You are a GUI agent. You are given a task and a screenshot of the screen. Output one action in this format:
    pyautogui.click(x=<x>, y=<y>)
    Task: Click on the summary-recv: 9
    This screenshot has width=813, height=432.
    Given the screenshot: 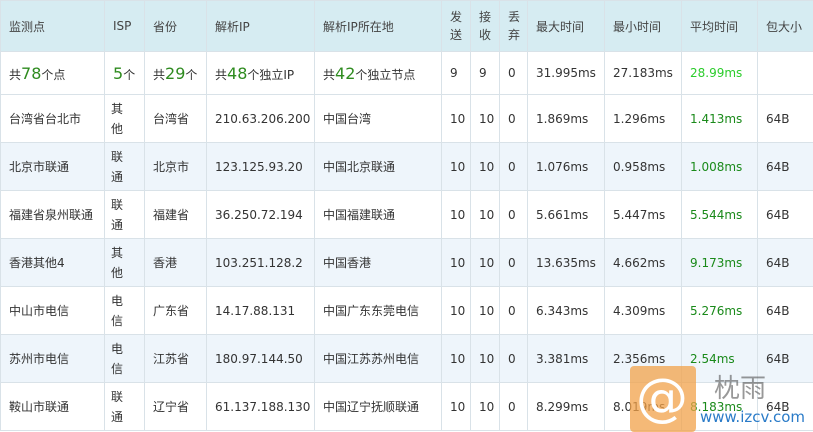 What is the action you would take?
    pyautogui.click(x=485, y=73)
    